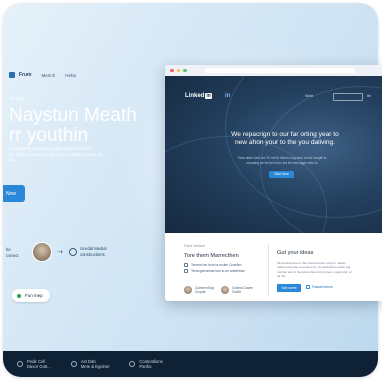  What do you see at coordinates (73, 252) in the screenshot?
I see `network-icon` at bounding box center [73, 252].